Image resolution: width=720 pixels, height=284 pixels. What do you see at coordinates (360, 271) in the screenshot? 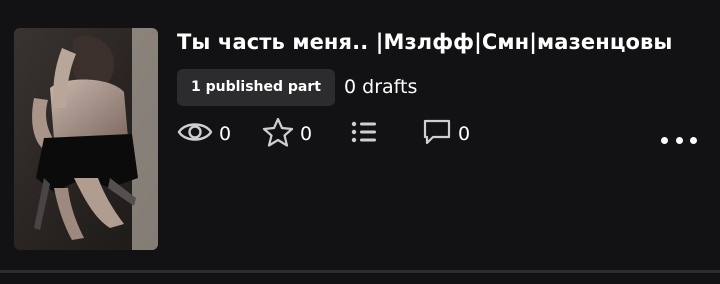
I see `row-divider` at bounding box center [360, 271].